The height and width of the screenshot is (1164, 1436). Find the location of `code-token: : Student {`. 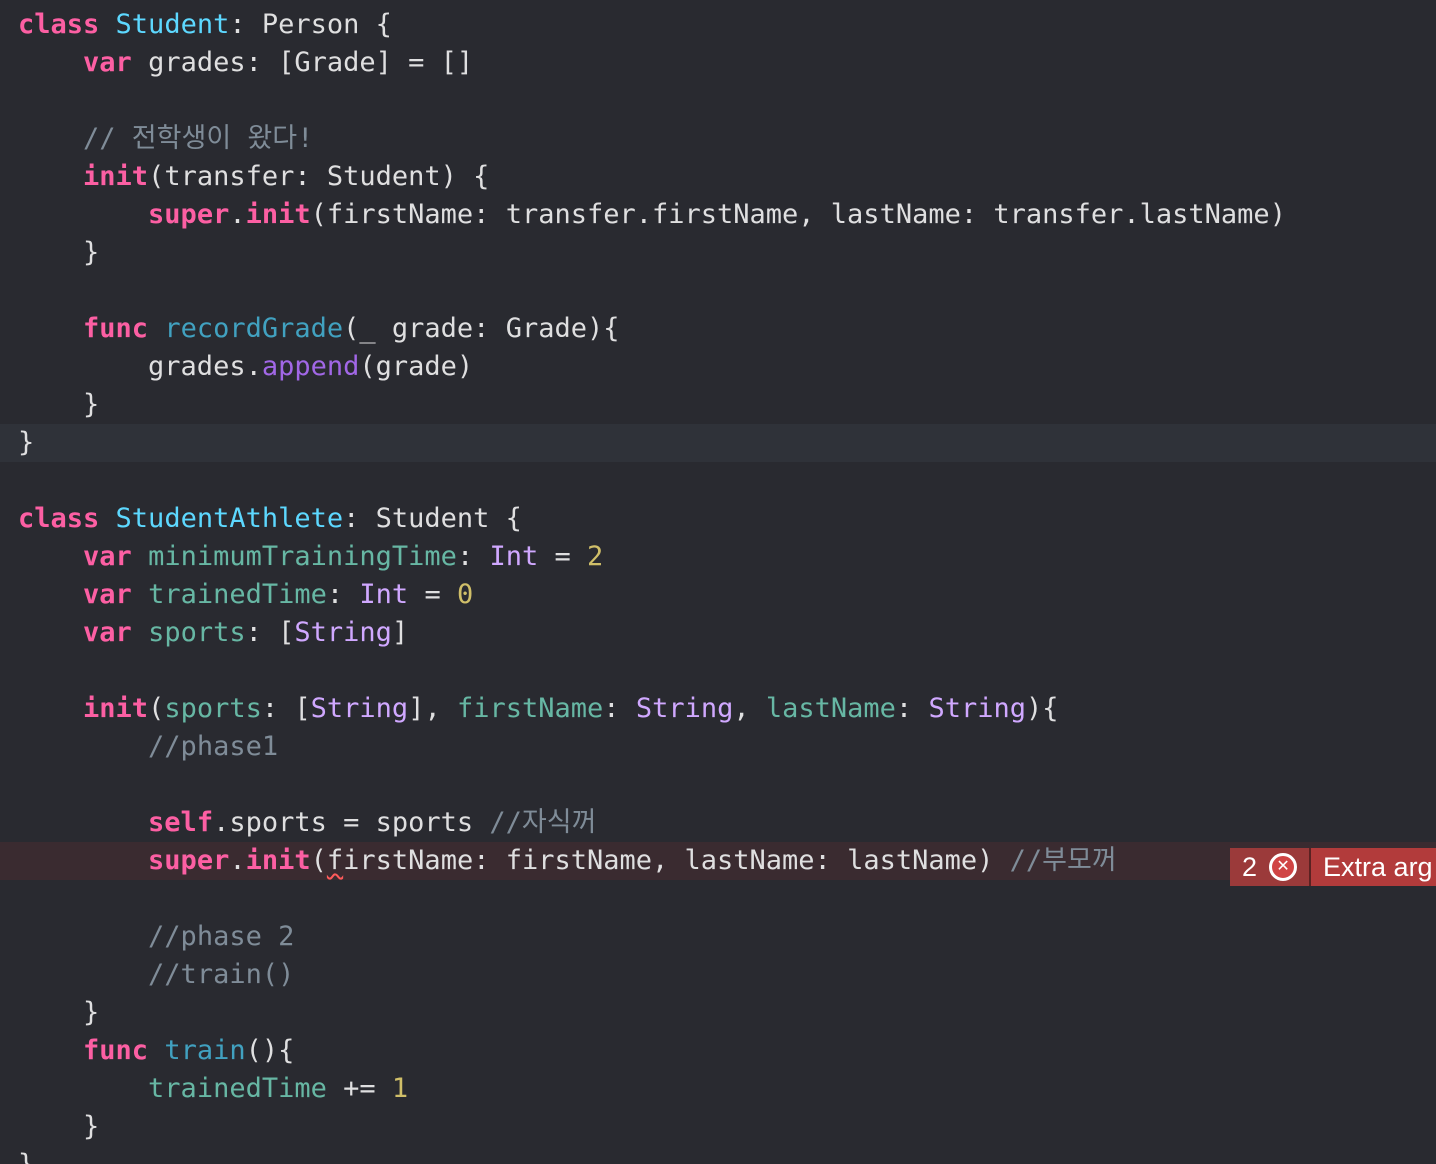

code-token: : Student { is located at coordinates (432, 518).